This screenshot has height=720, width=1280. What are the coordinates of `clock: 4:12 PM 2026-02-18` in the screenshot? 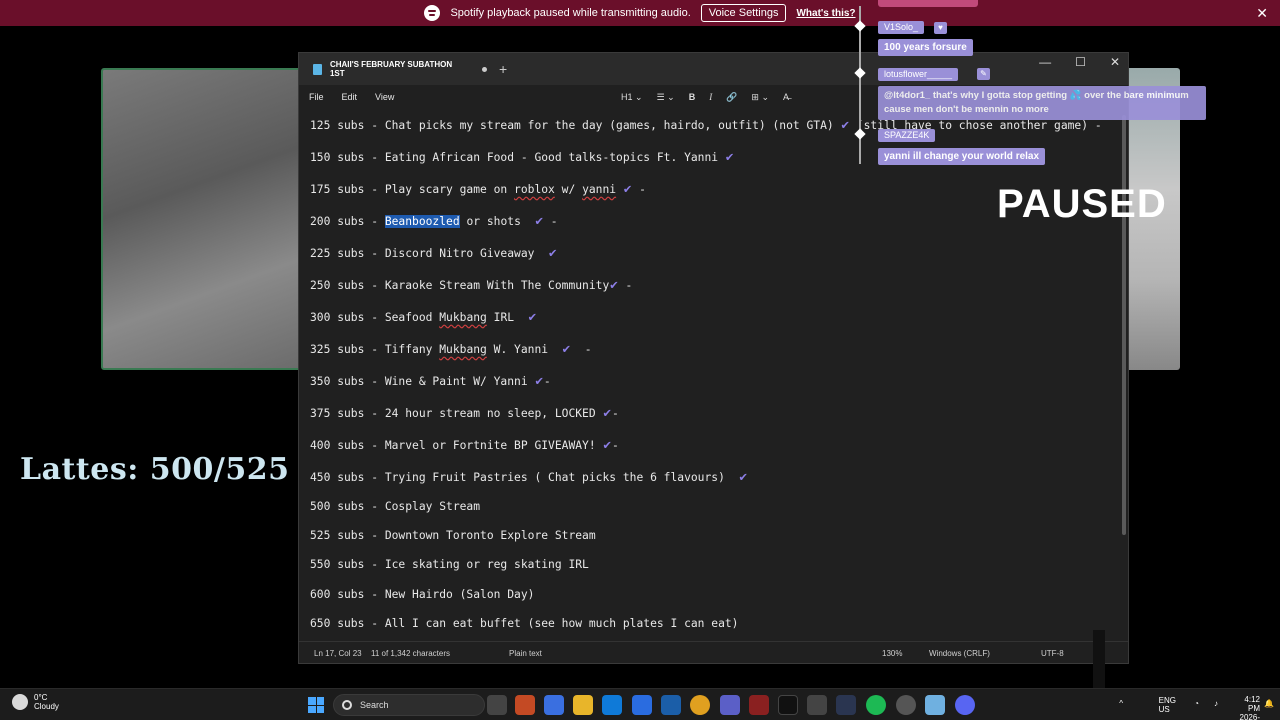 It's located at (1250, 707).